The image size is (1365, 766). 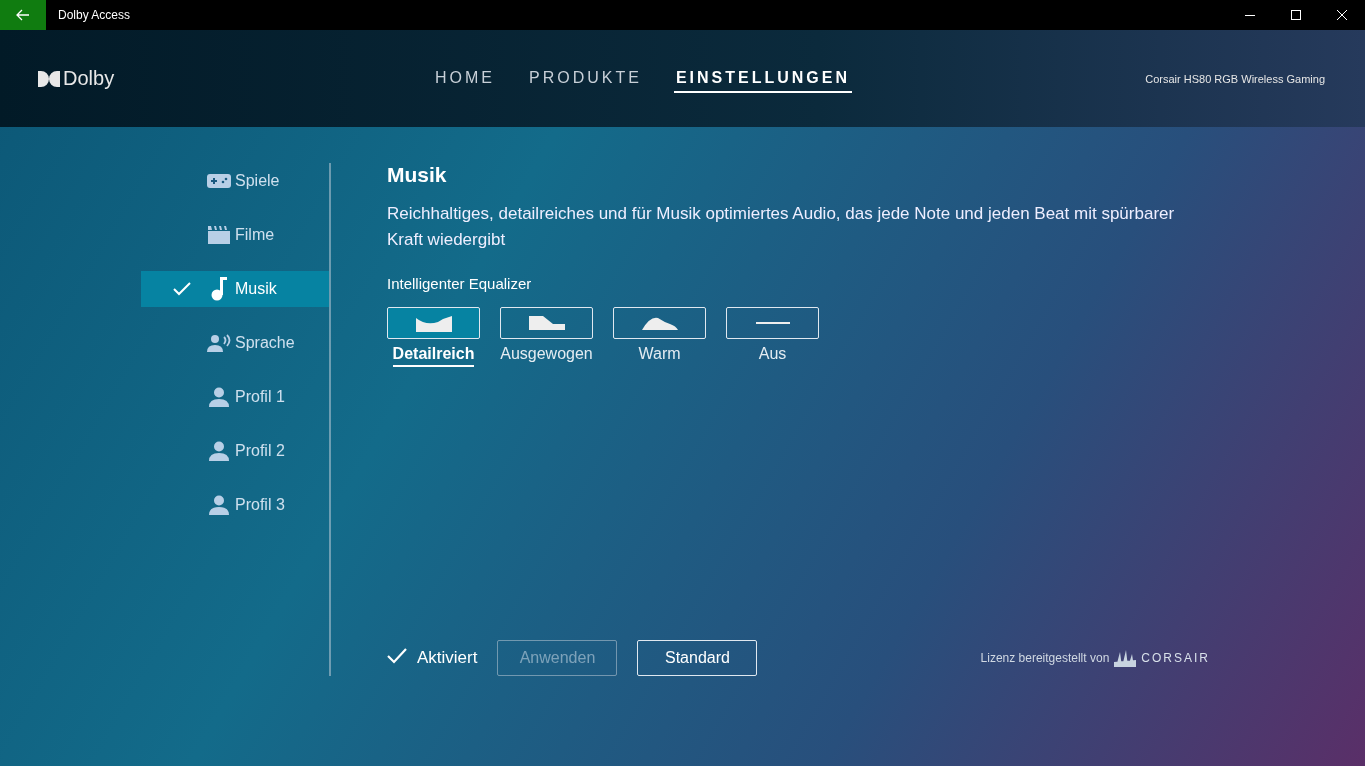 What do you see at coordinates (235, 181) in the screenshot?
I see `sidebar-item: Spiele` at bounding box center [235, 181].